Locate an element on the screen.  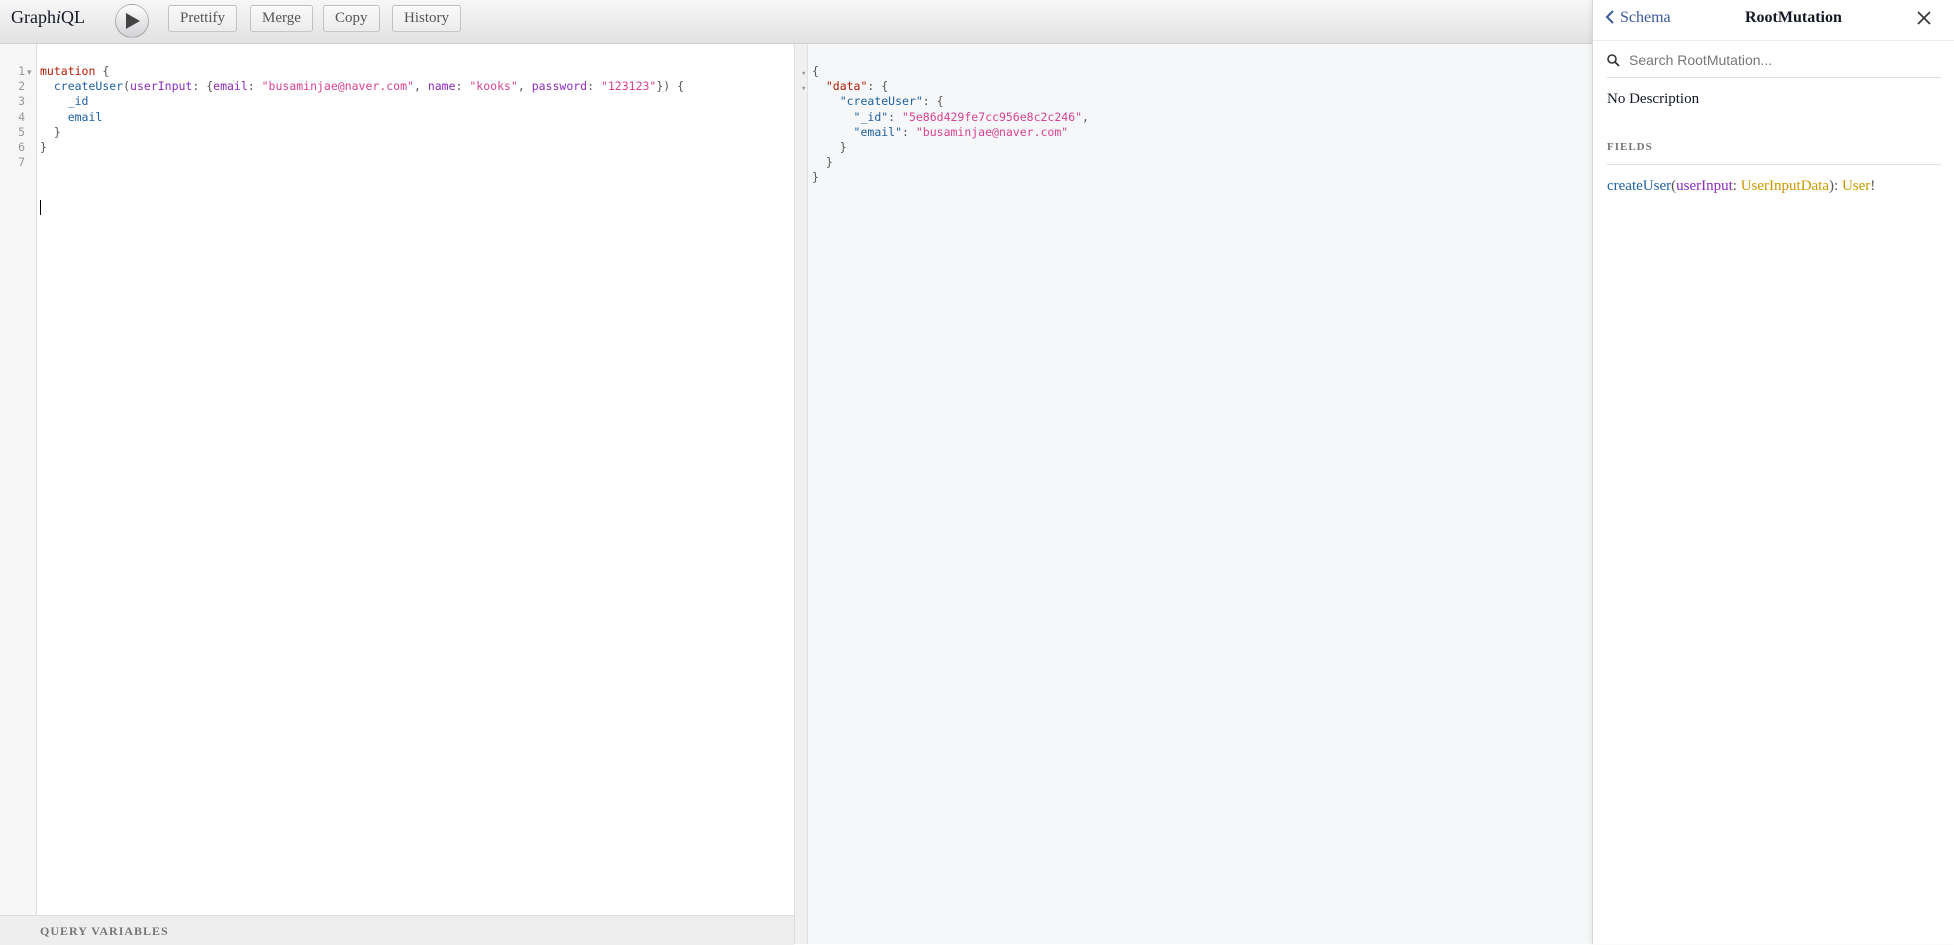
history-button: History is located at coordinates (426, 18).